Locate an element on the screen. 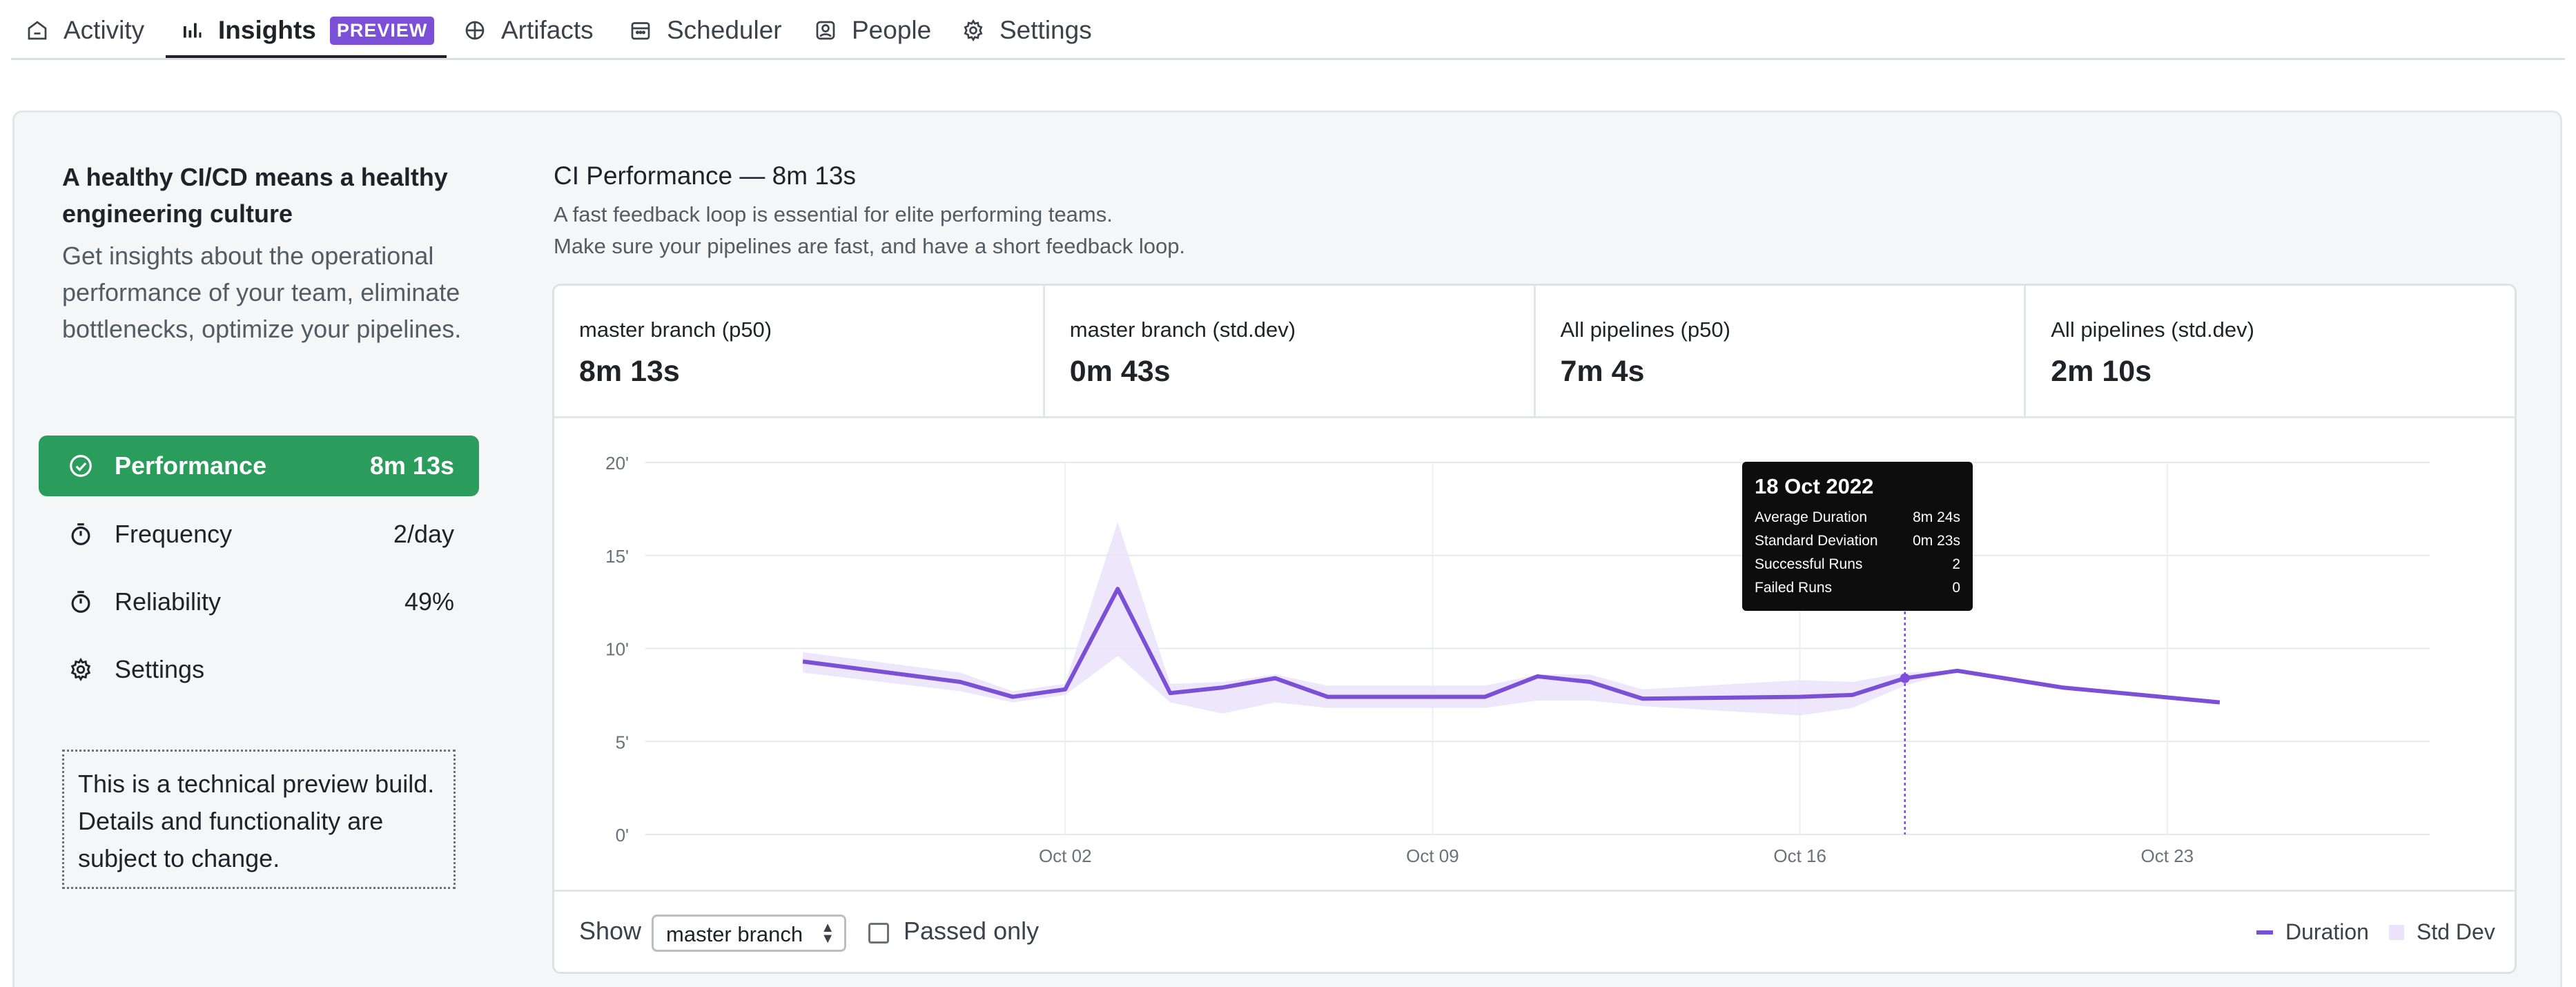  tab-activity: Activity is located at coordinates (84, 31).